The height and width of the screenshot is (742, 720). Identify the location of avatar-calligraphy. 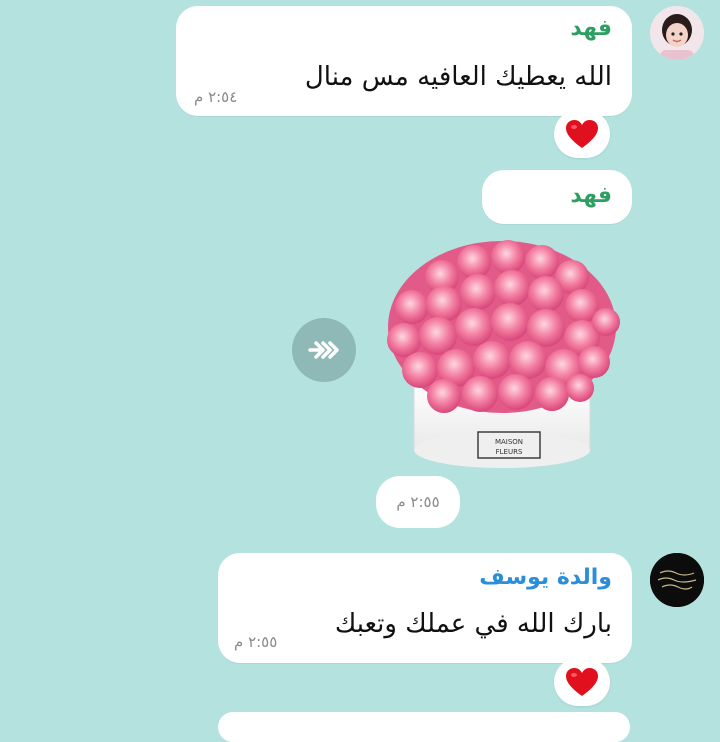
(677, 580).